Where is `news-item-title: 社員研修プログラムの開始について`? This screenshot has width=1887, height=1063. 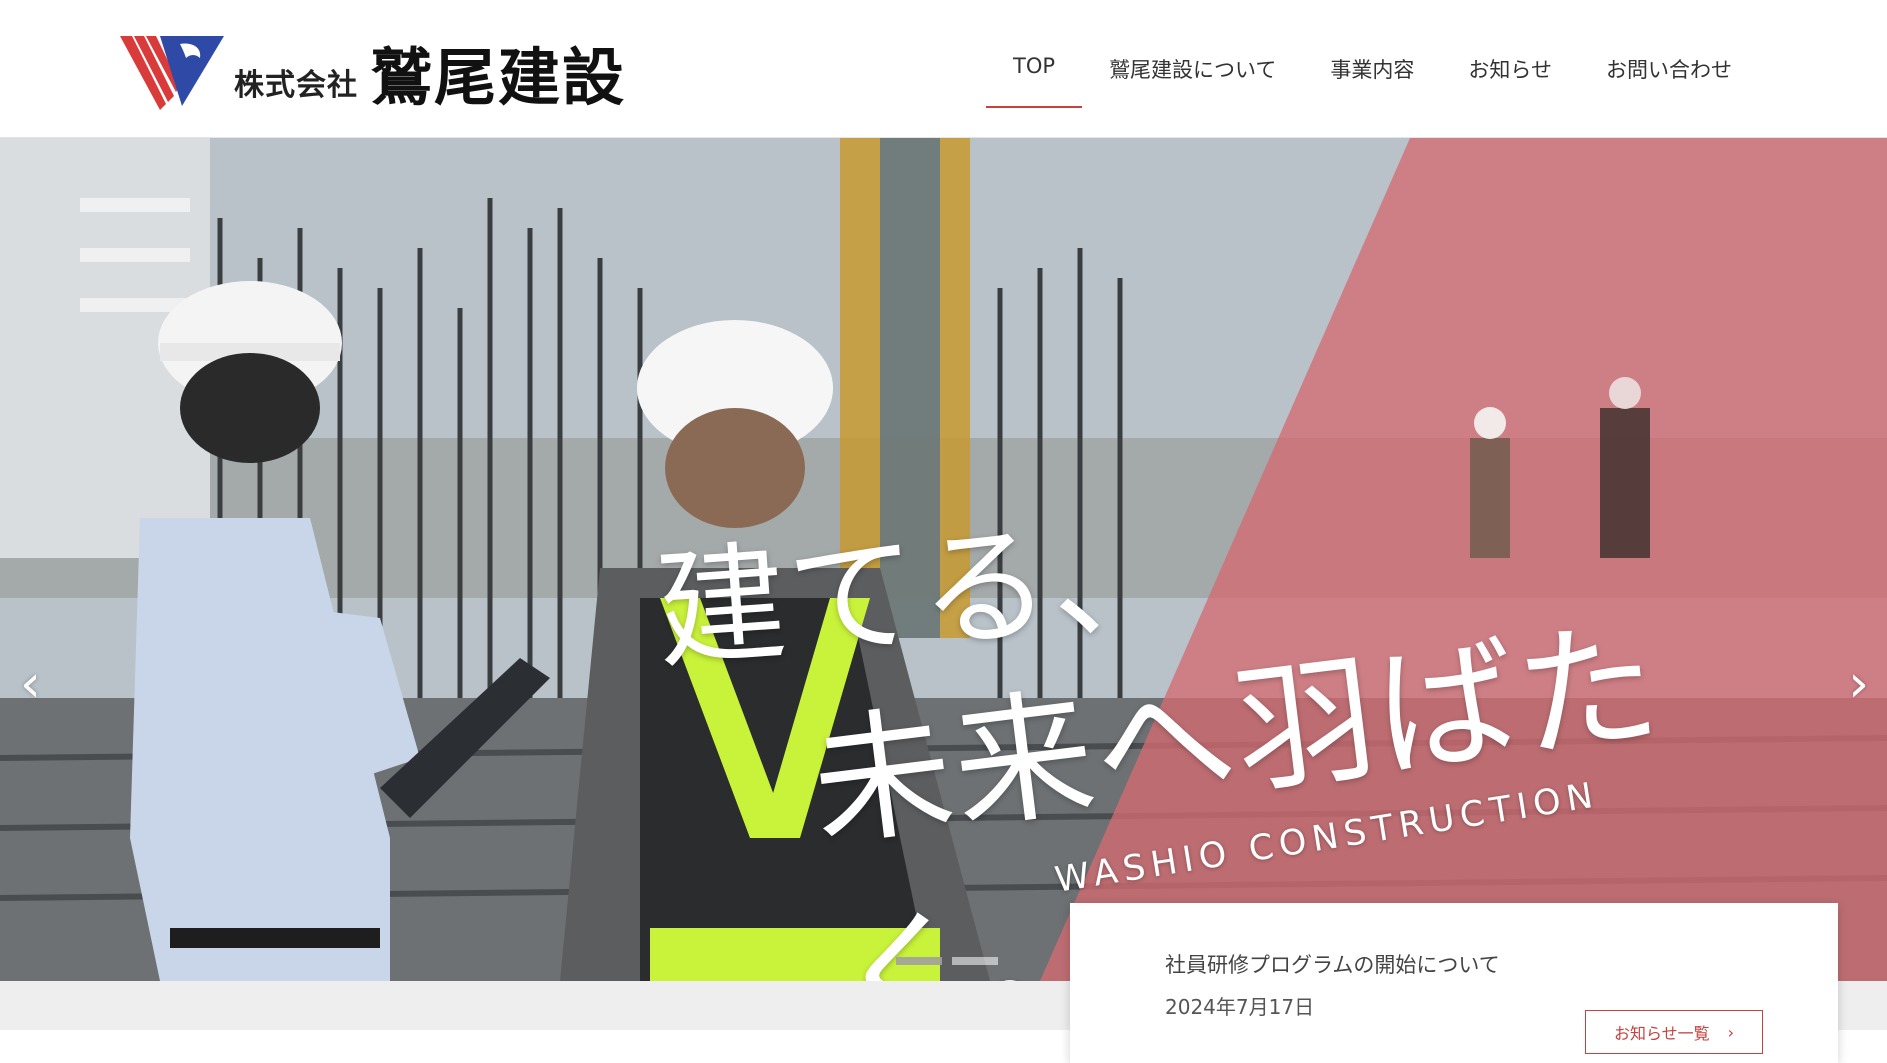
news-item-title: 社員研修プログラムの開始について is located at coordinates (1332, 964).